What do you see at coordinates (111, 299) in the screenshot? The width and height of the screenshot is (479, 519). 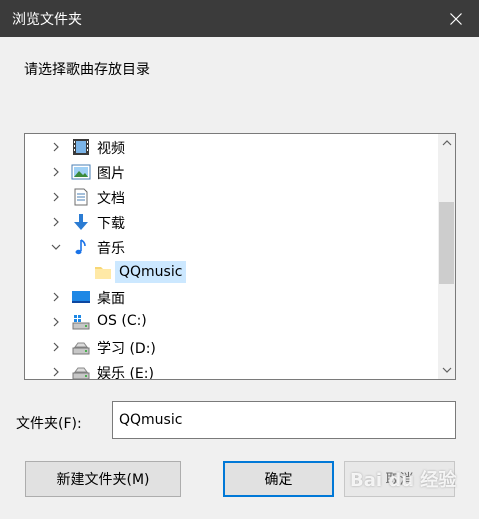 I see `tree-item-label: 桌面` at bounding box center [111, 299].